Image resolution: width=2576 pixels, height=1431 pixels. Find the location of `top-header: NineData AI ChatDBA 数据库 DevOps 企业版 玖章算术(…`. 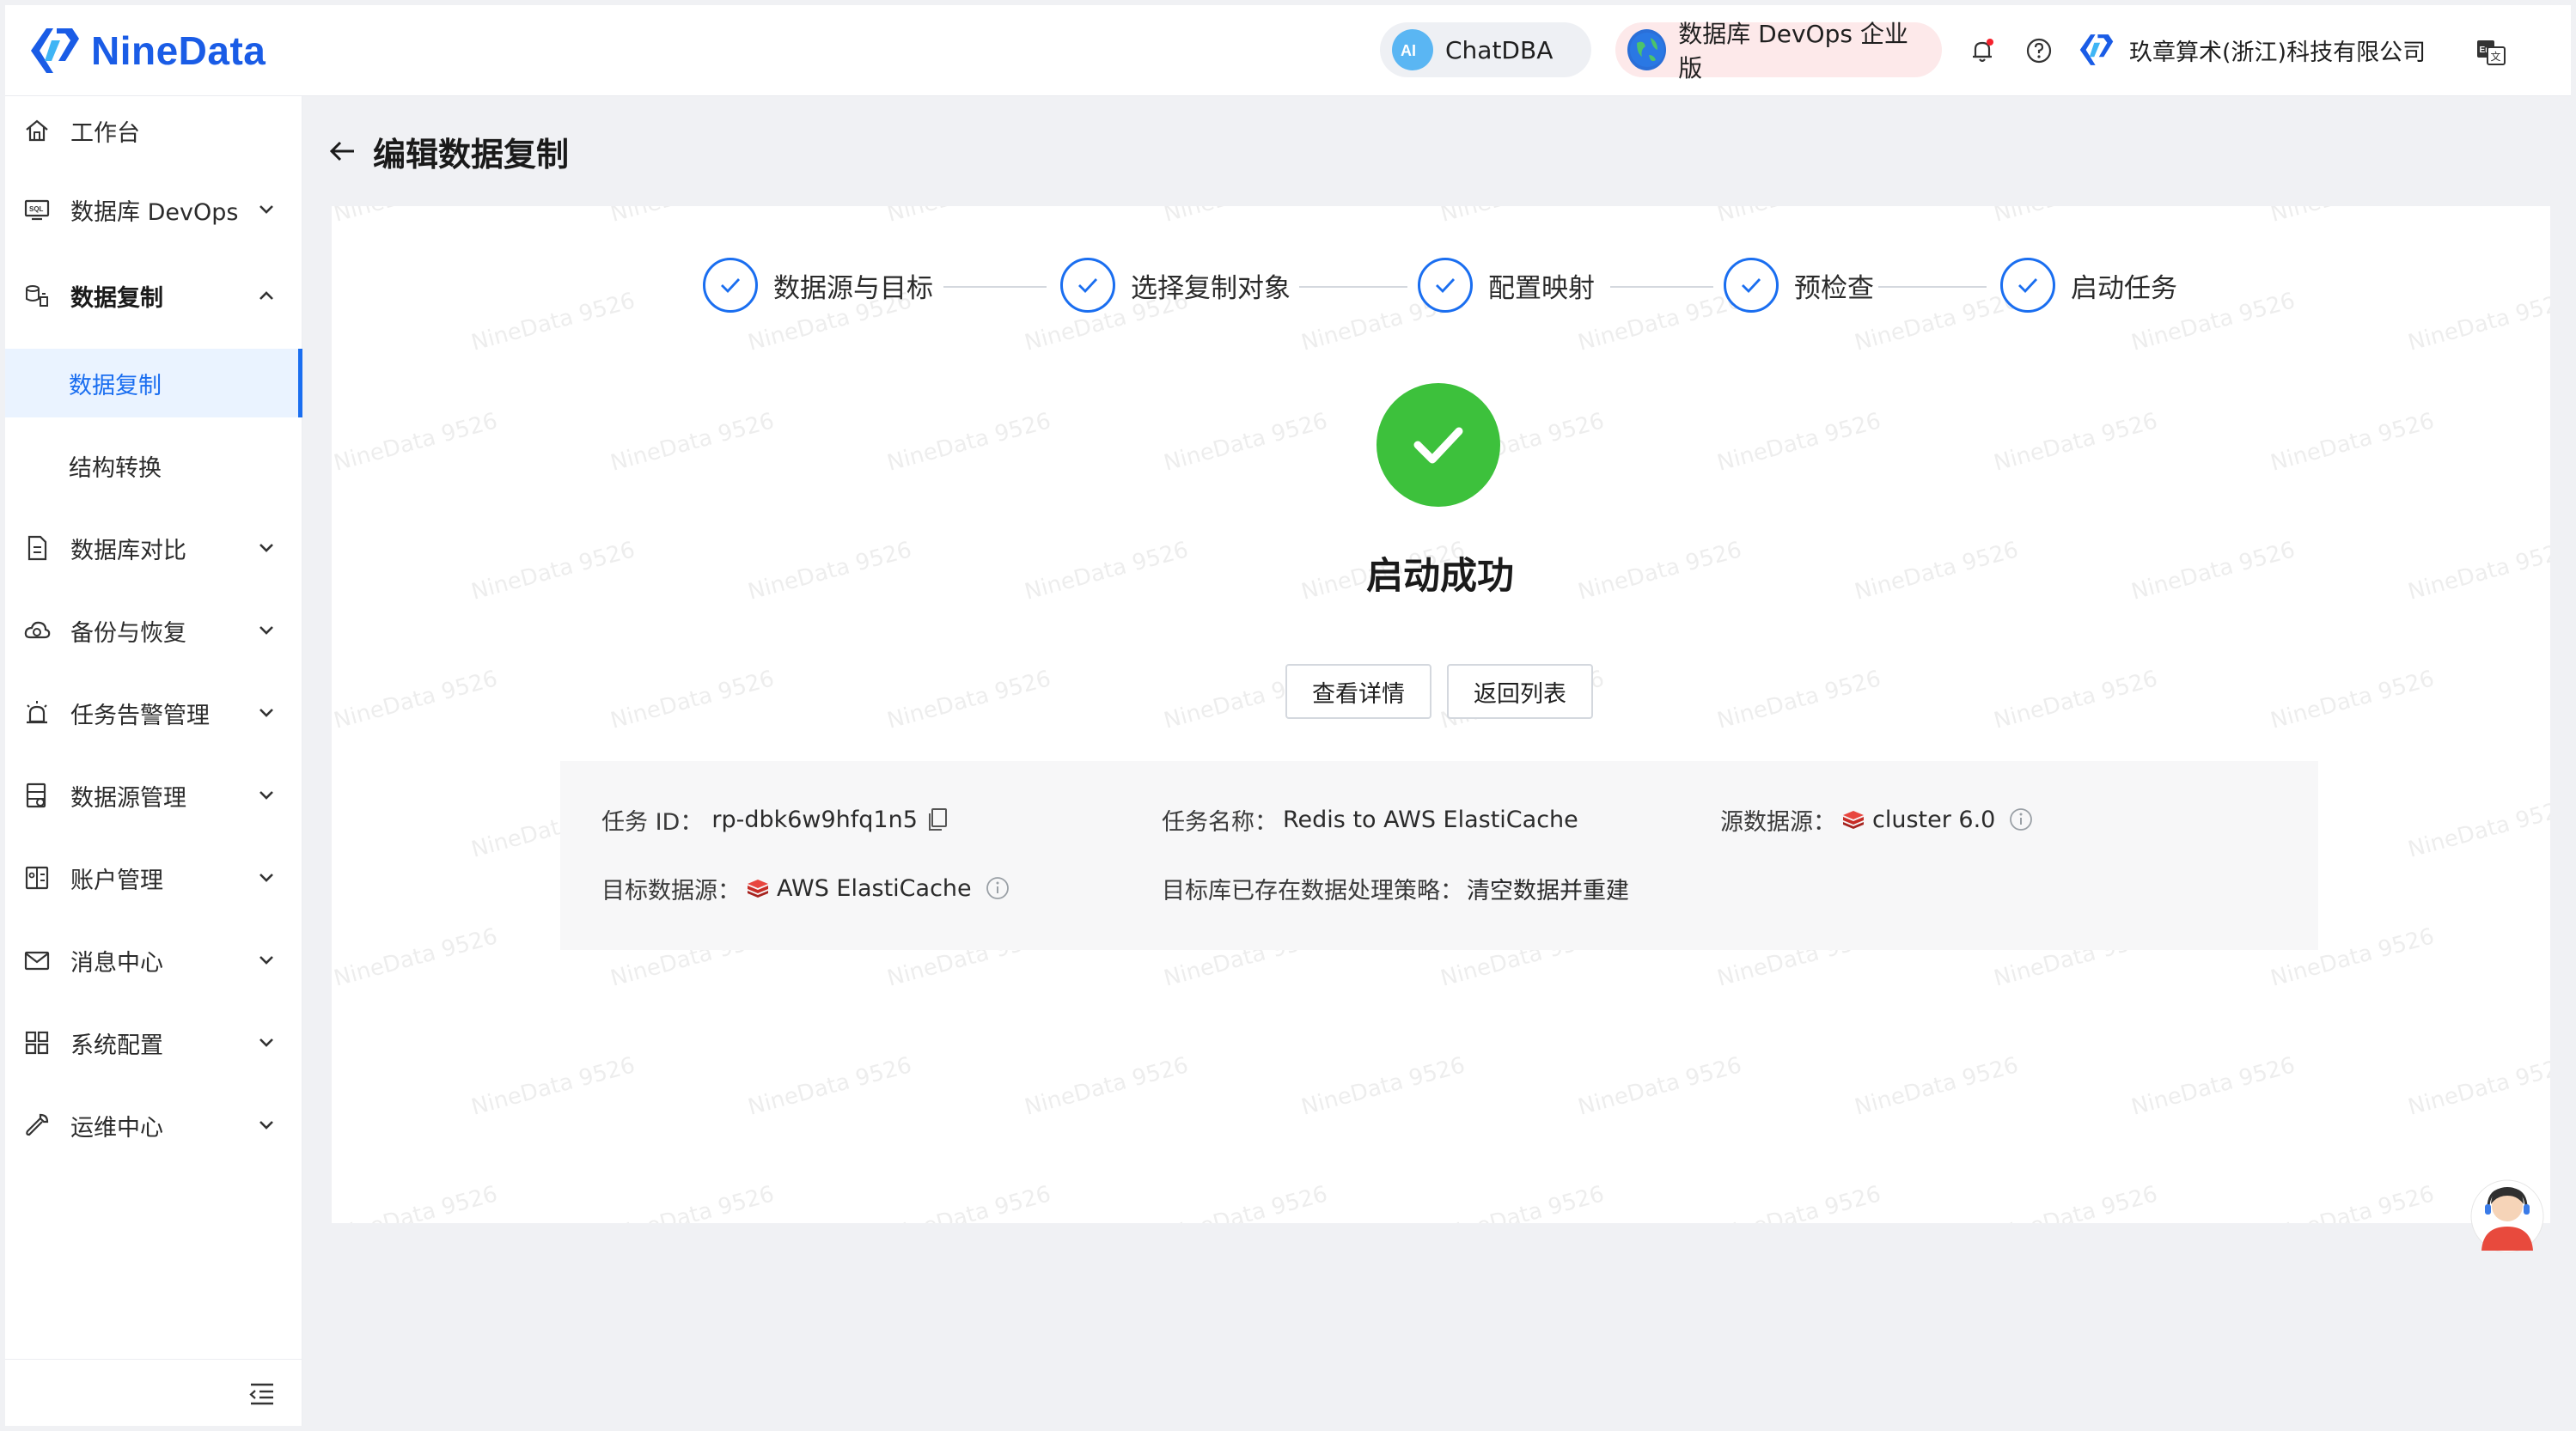

top-header: NineData AI ChatDBA 数据库 DevOps 企业版 玖章算术(… is located at coordinates (1288, 50).